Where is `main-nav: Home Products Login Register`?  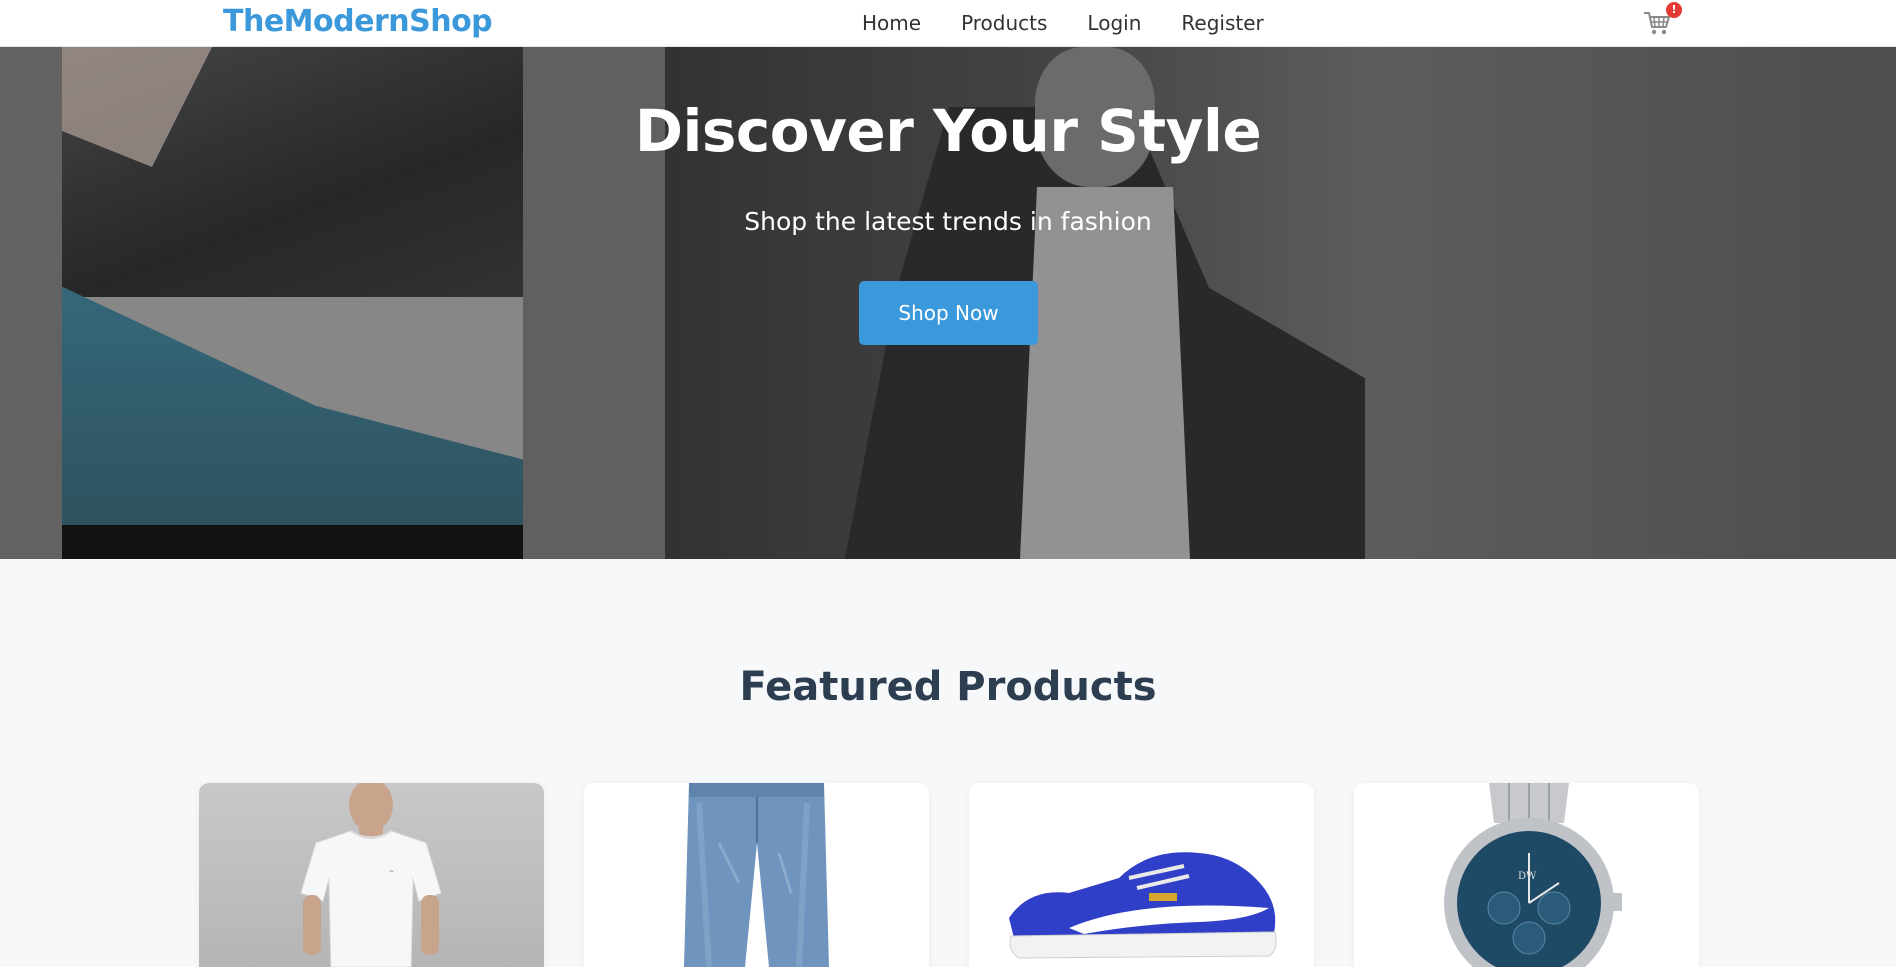
main-nav: Home Products Login Register is located at coordinates (1063, 23).